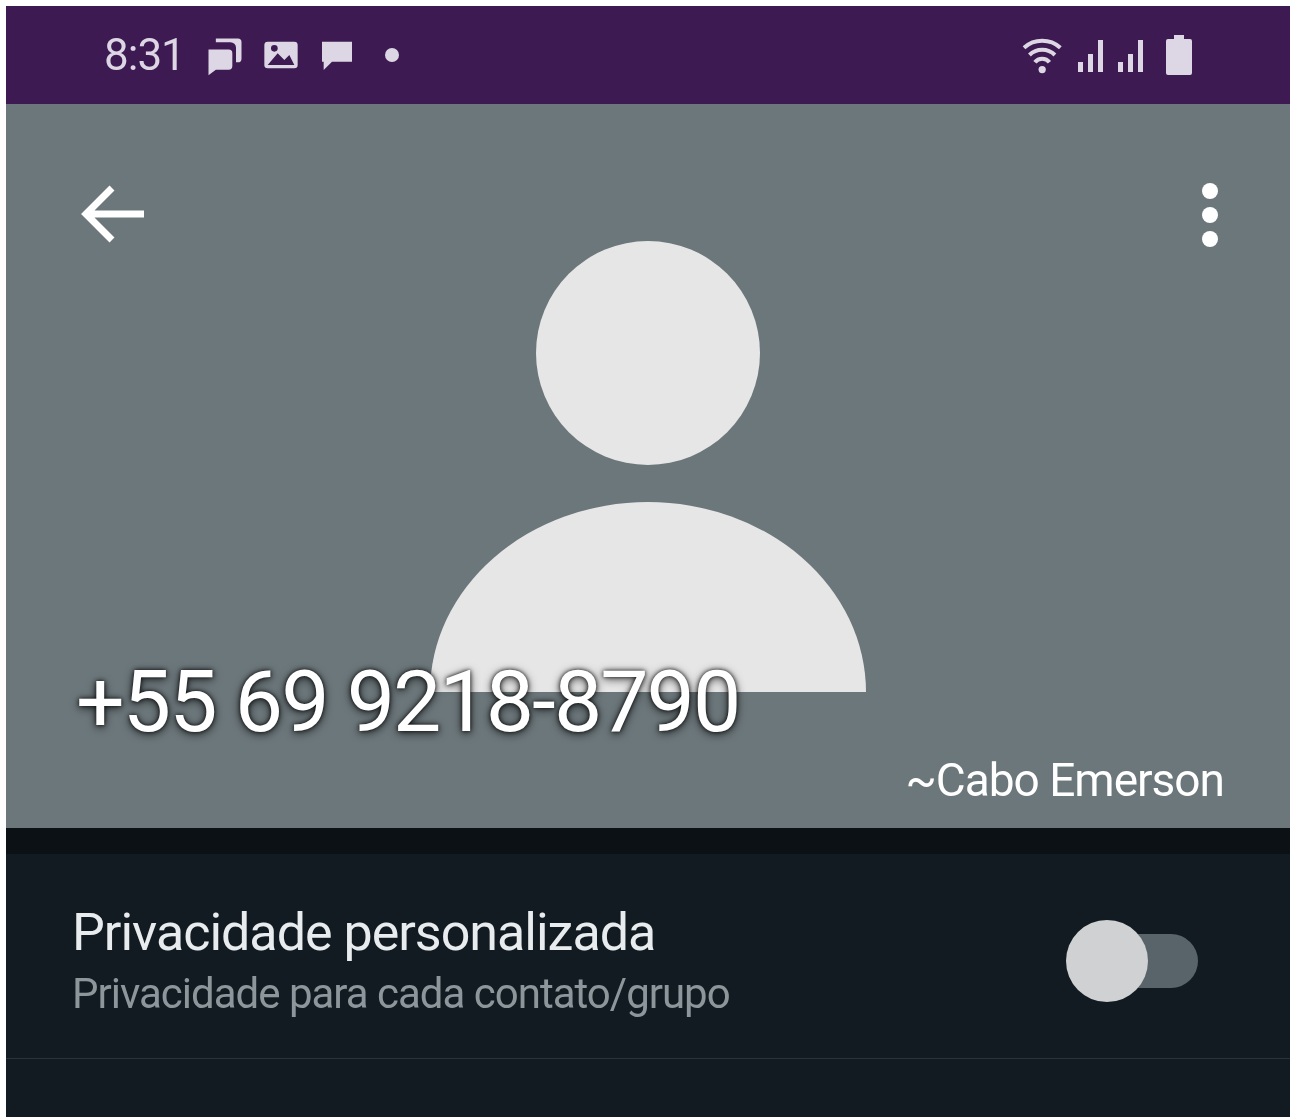  What do you see at coordinates (401, 994) in the screenshot?
I see `setting-description: Privacidade para cada contato/grupo` at bounding box center [401, 994].